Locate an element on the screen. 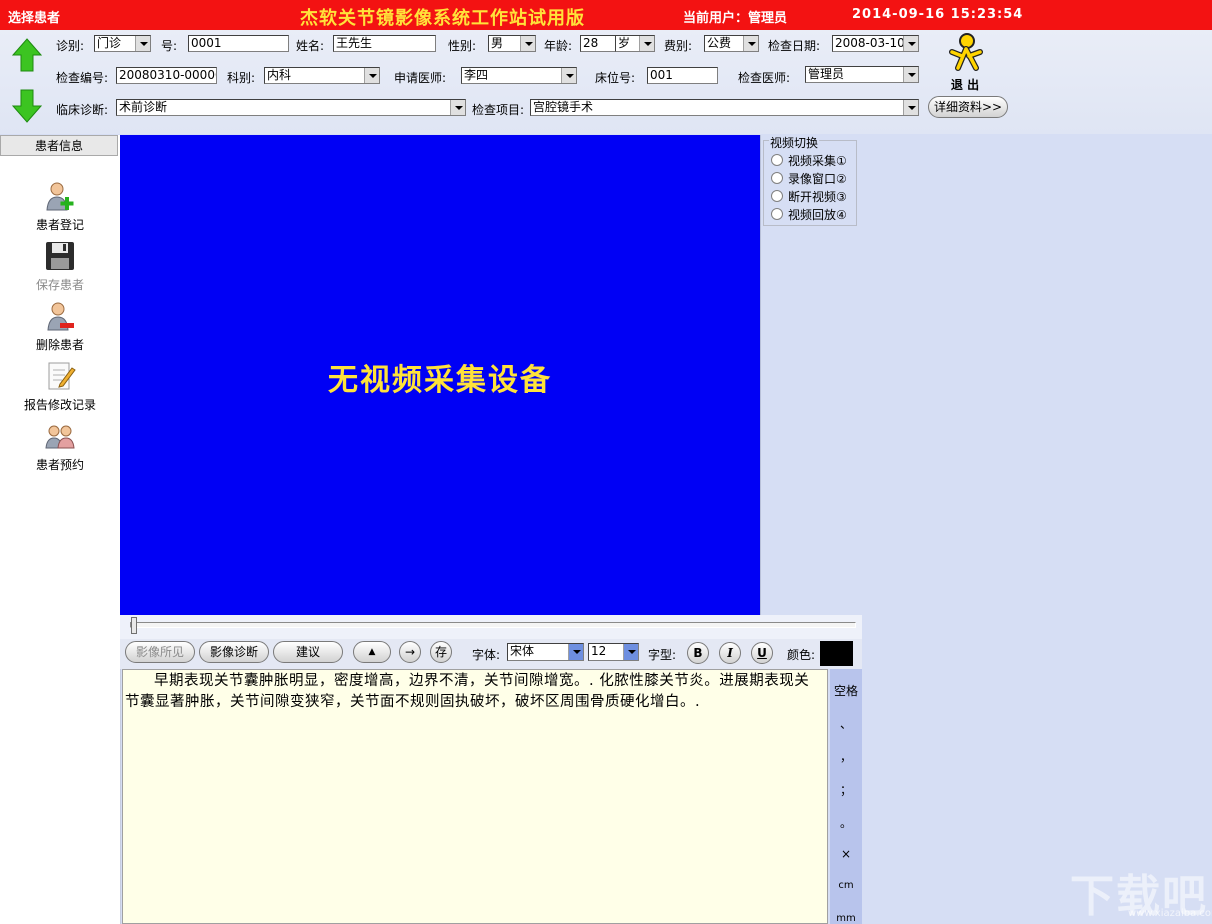 Image resolution: width=1212 pixels, height=924 pixels. bed-no-input: 001 is located at coordinates (682, 75).